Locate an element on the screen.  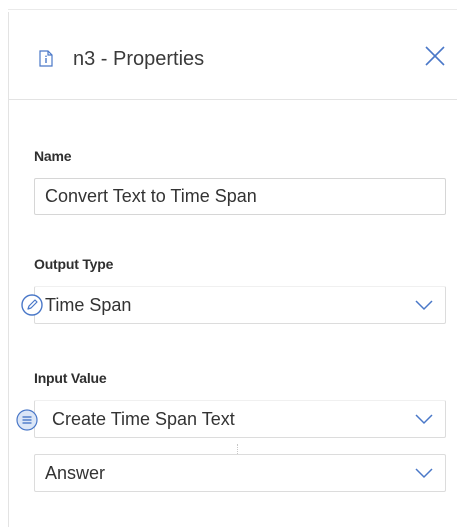
top-divider is located at coordinates (232, 9).